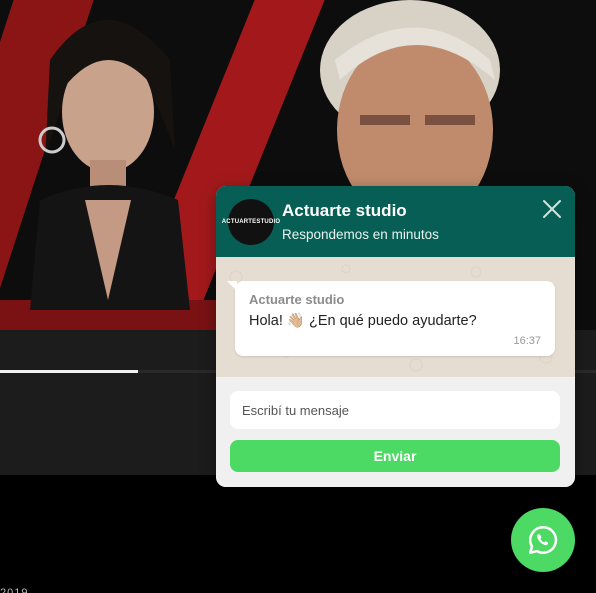 The width and height of the screenshot is (596, 593). I want to click on partial-text: 2019, so click(14, 590).